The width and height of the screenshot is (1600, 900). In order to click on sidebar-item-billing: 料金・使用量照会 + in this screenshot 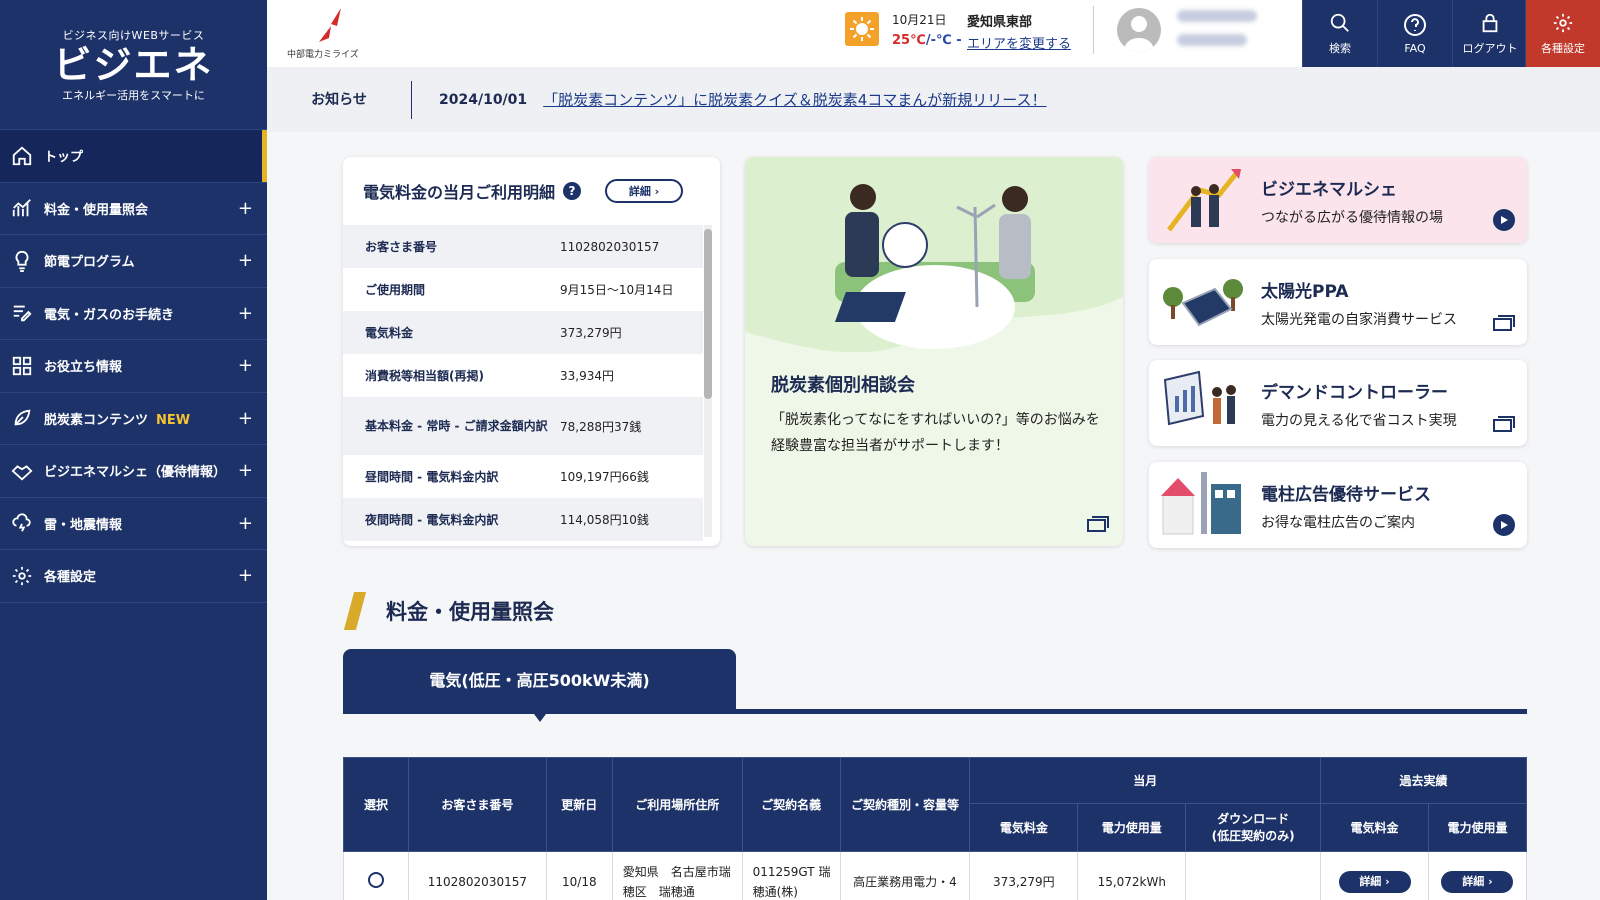, I will do `click(133, 209)`.